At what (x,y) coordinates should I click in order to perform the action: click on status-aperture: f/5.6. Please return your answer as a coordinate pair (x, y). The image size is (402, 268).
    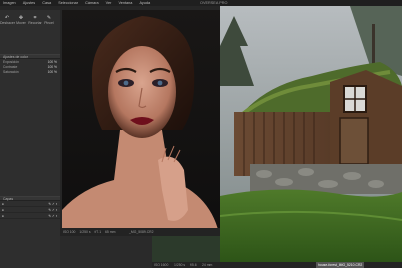
    Looking at the image, I should click on (193, 265).